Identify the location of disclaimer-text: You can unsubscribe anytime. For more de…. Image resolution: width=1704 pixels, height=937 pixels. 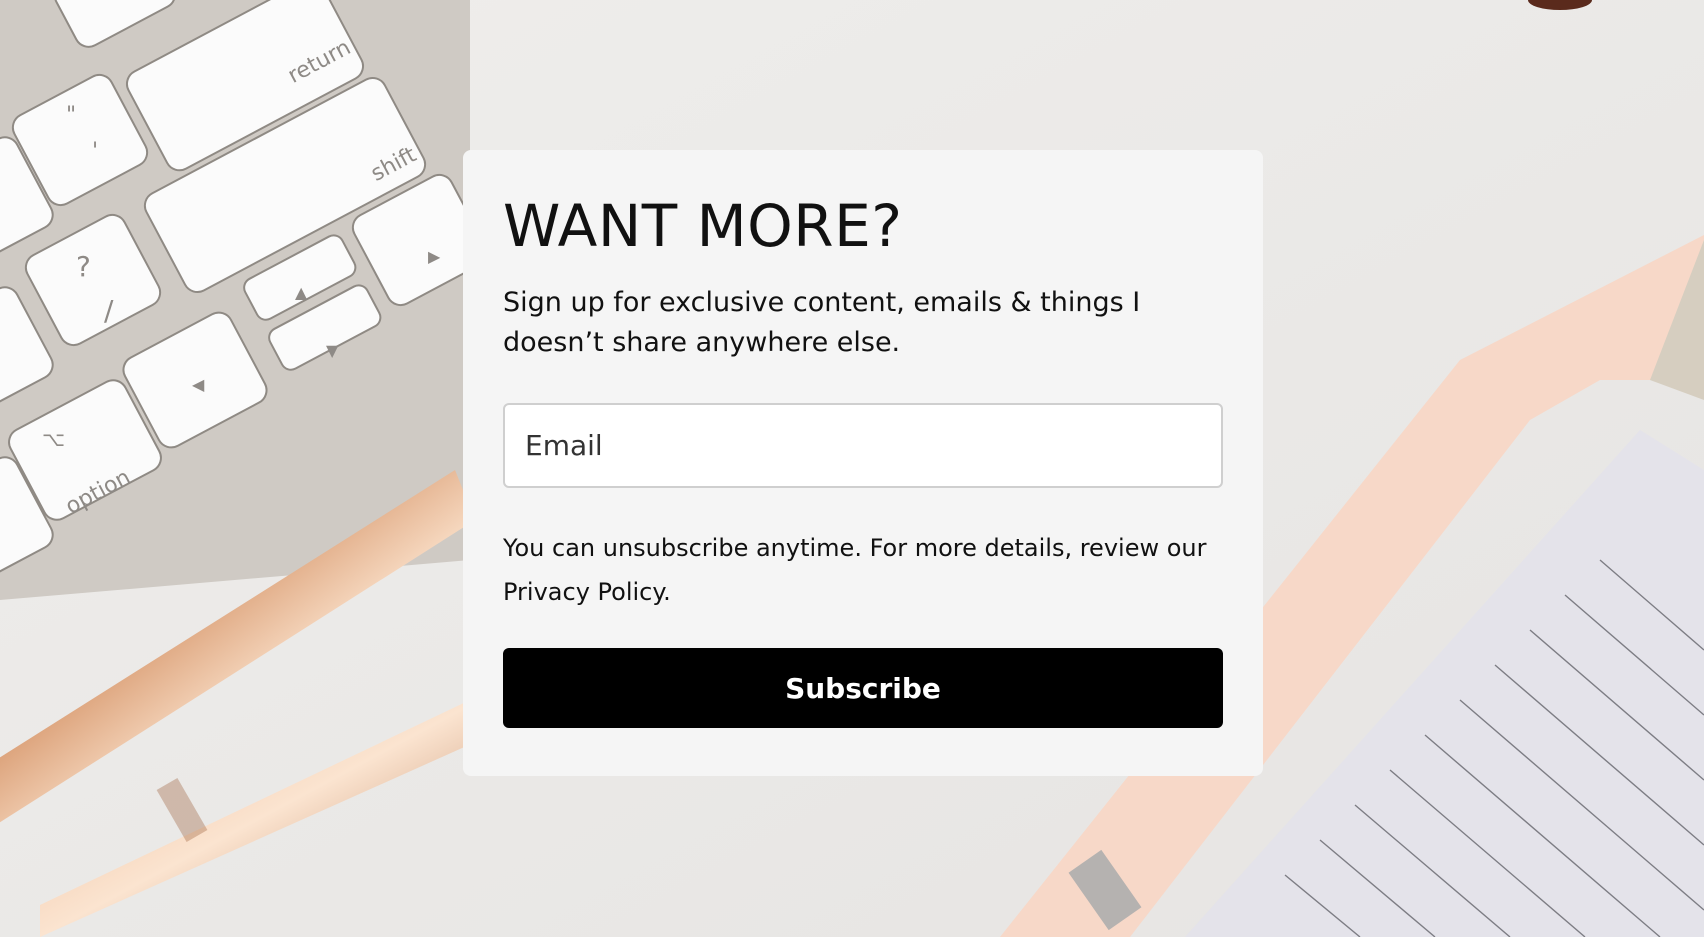
(855, 548).